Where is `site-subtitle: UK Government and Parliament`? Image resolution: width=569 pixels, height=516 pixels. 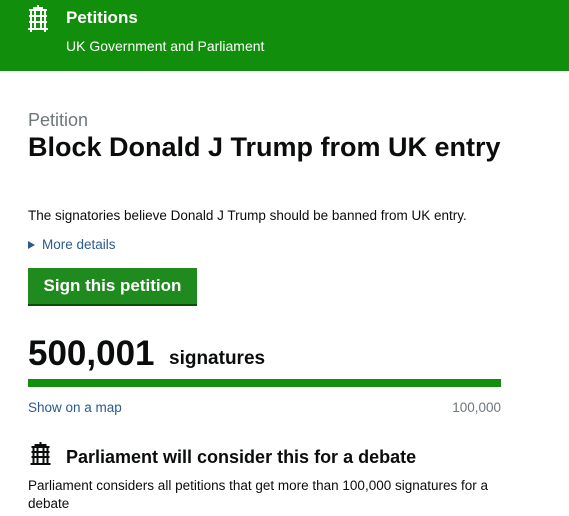 site-subtitle: UK Government and Parliament is located at coordinates (165, 46).